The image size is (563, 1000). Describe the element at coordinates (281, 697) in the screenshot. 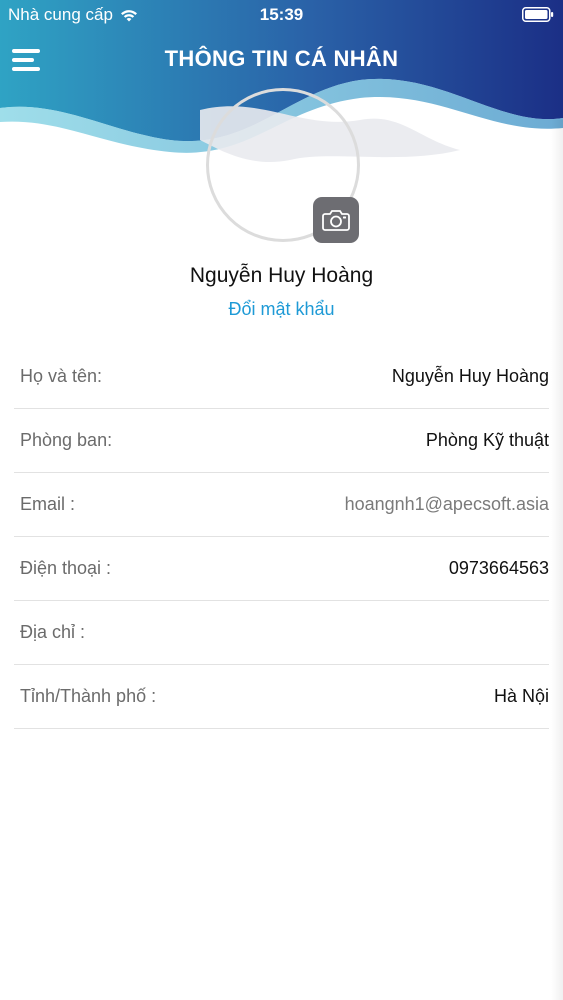

I see `info-row-city: Tỉnh/Thành phố : Hà Nội` at that location.